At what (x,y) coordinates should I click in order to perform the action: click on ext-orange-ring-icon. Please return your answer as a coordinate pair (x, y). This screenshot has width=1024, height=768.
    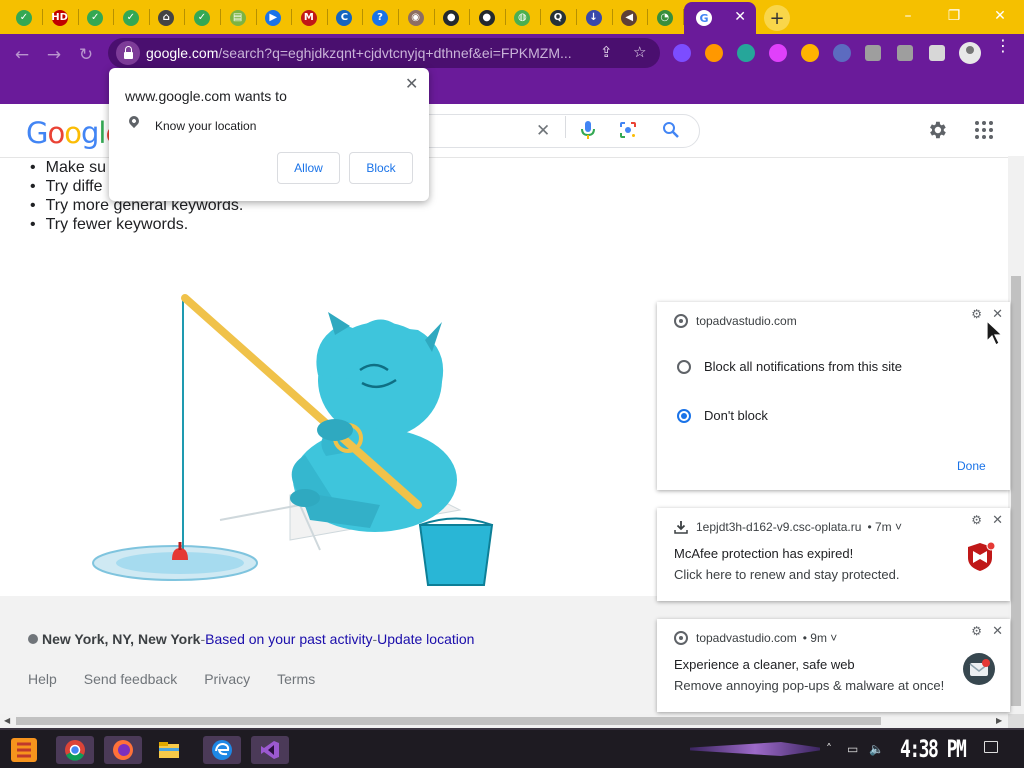
    Looking at the image, I should click on (714, 53).